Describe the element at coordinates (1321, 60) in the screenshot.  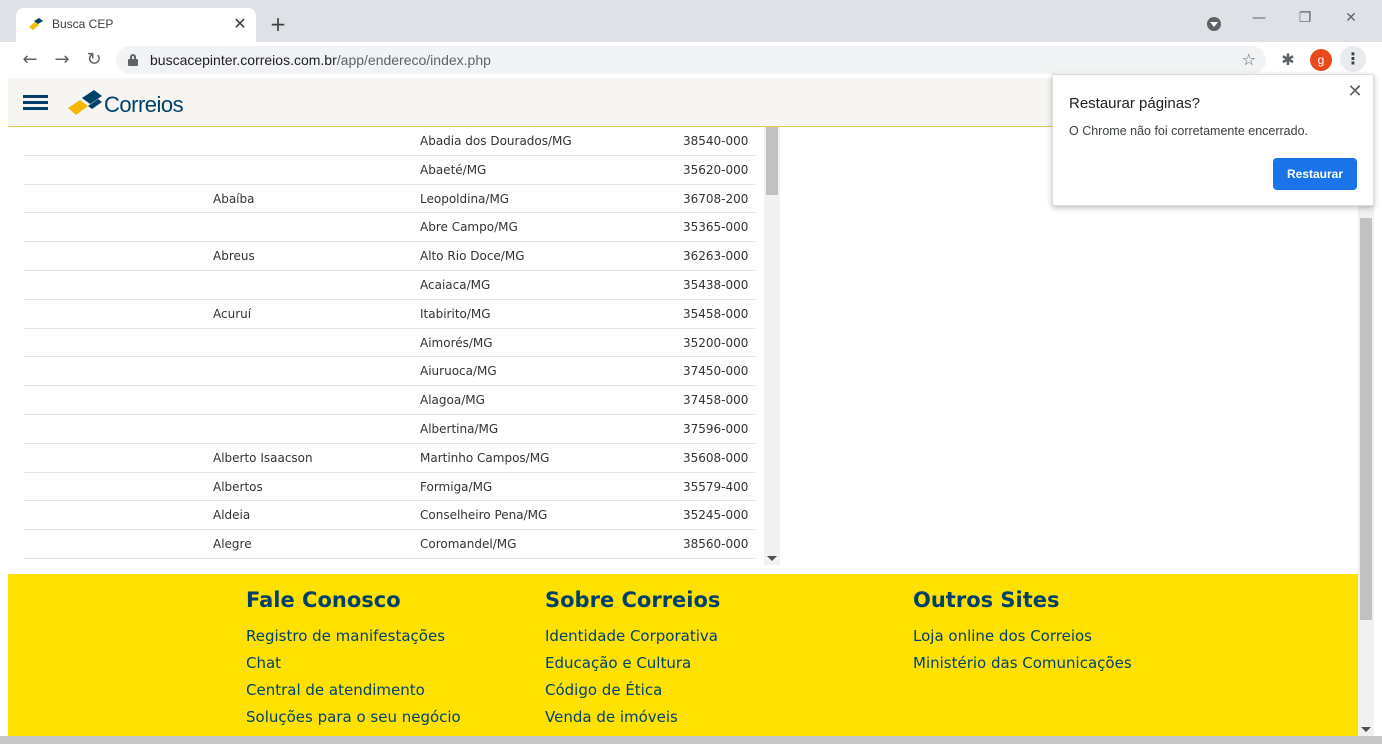
I see `profile-avatar: g` at that location.